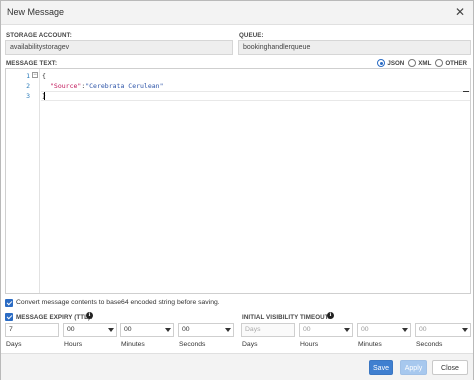 The height and width of the screenshot is (380, 474). What do you see at coordinates (44, 76) in the screenshot?
I see `code-line-1: {` at bounding box center [44, 76].